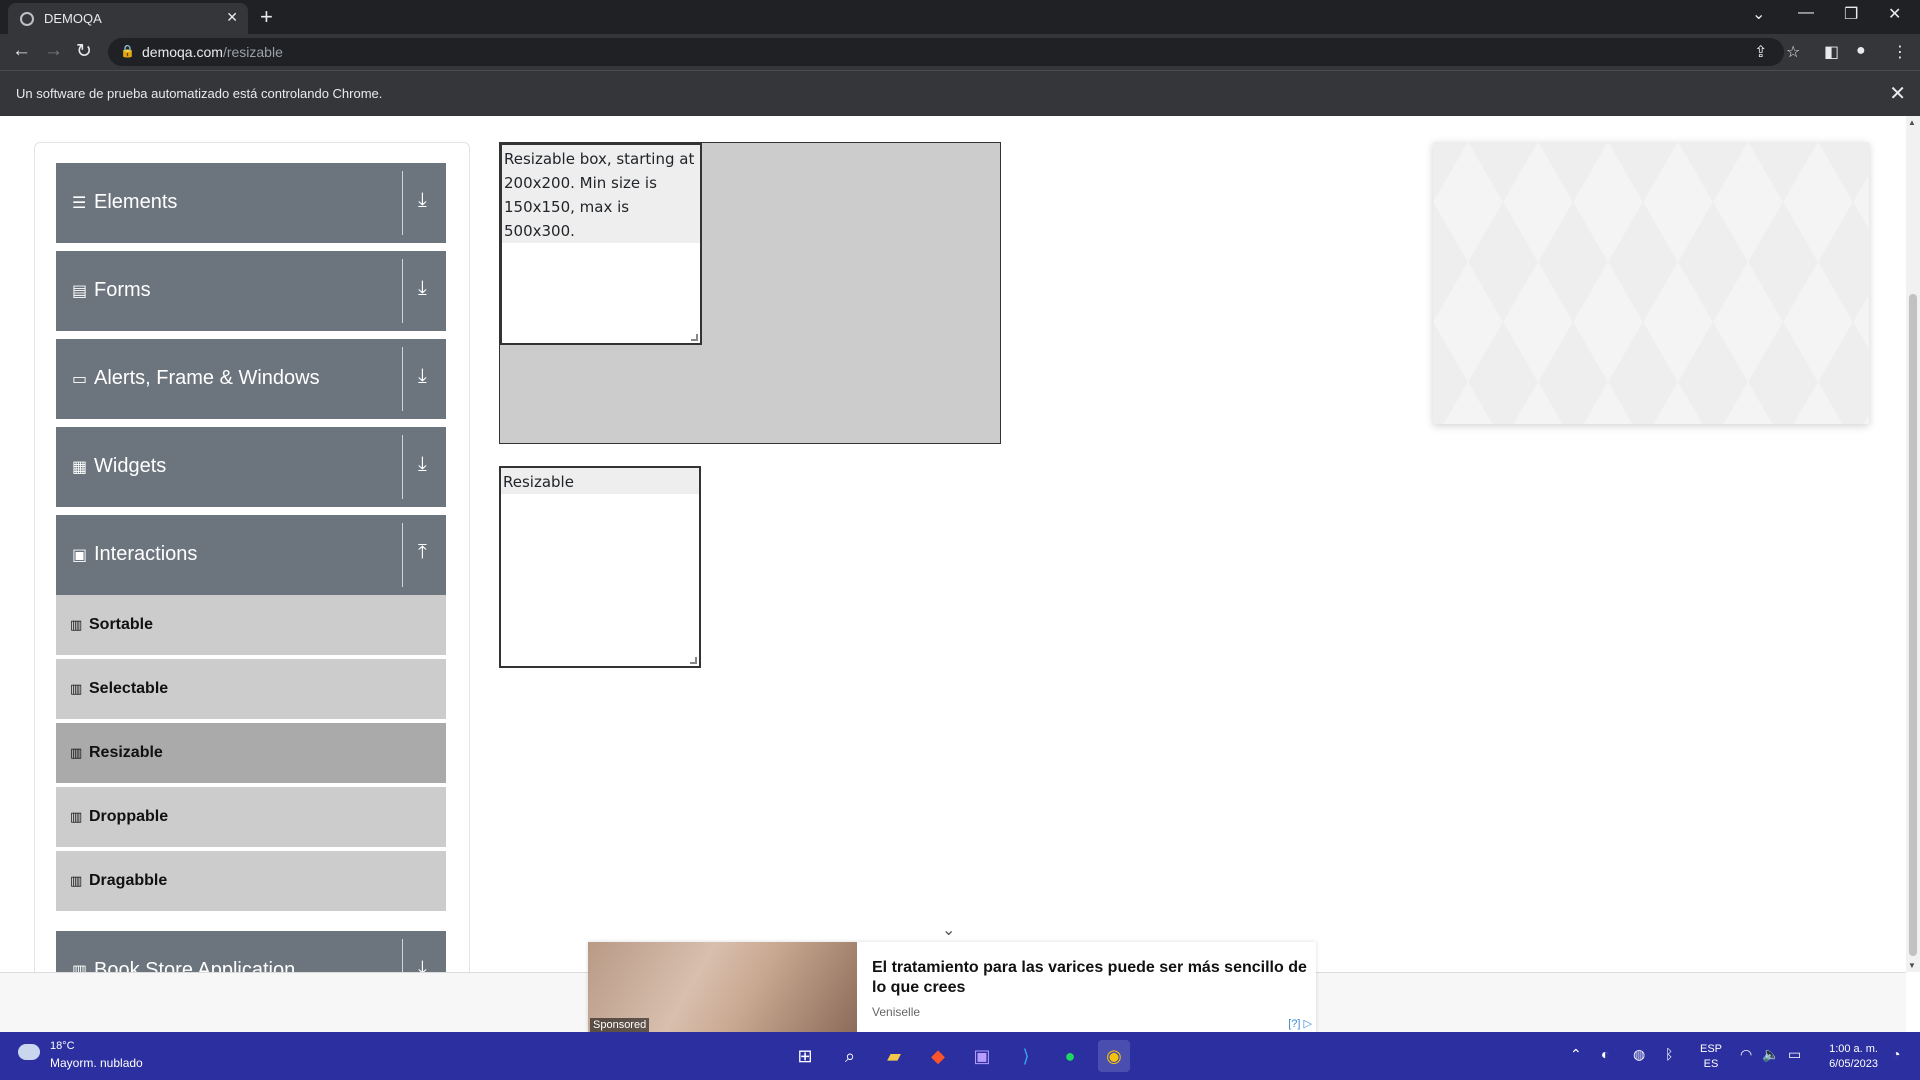 This screenshot has height=1080, width=1920. Describe the element at coordinates (121, 624) in the screenshot. I see `sidebar-item-label: Sortable` at that location.